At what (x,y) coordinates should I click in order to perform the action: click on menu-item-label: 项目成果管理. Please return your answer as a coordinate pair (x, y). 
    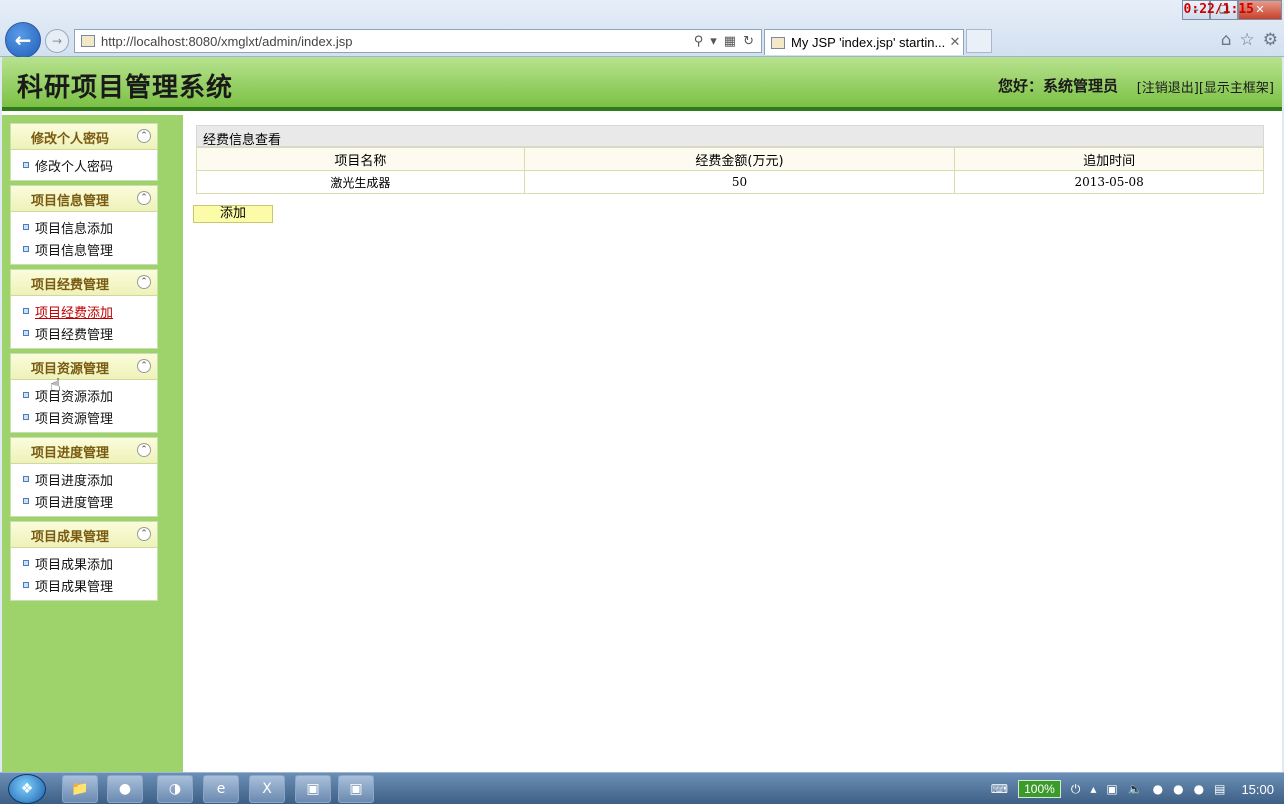
    Looking at the image, I should click on (74, 587).